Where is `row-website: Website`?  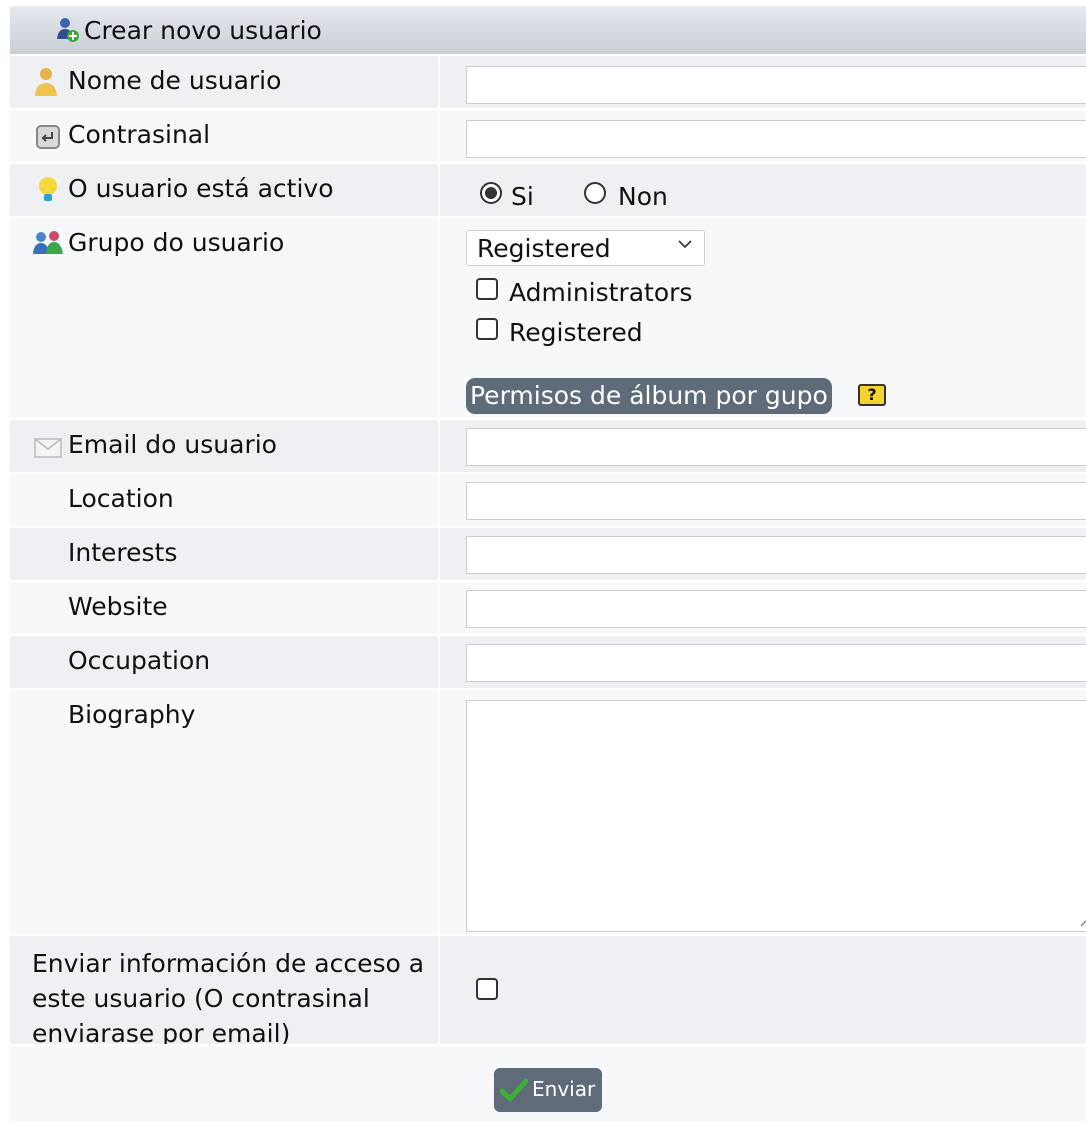
row-website: Website is located at coordinates (548, 607).